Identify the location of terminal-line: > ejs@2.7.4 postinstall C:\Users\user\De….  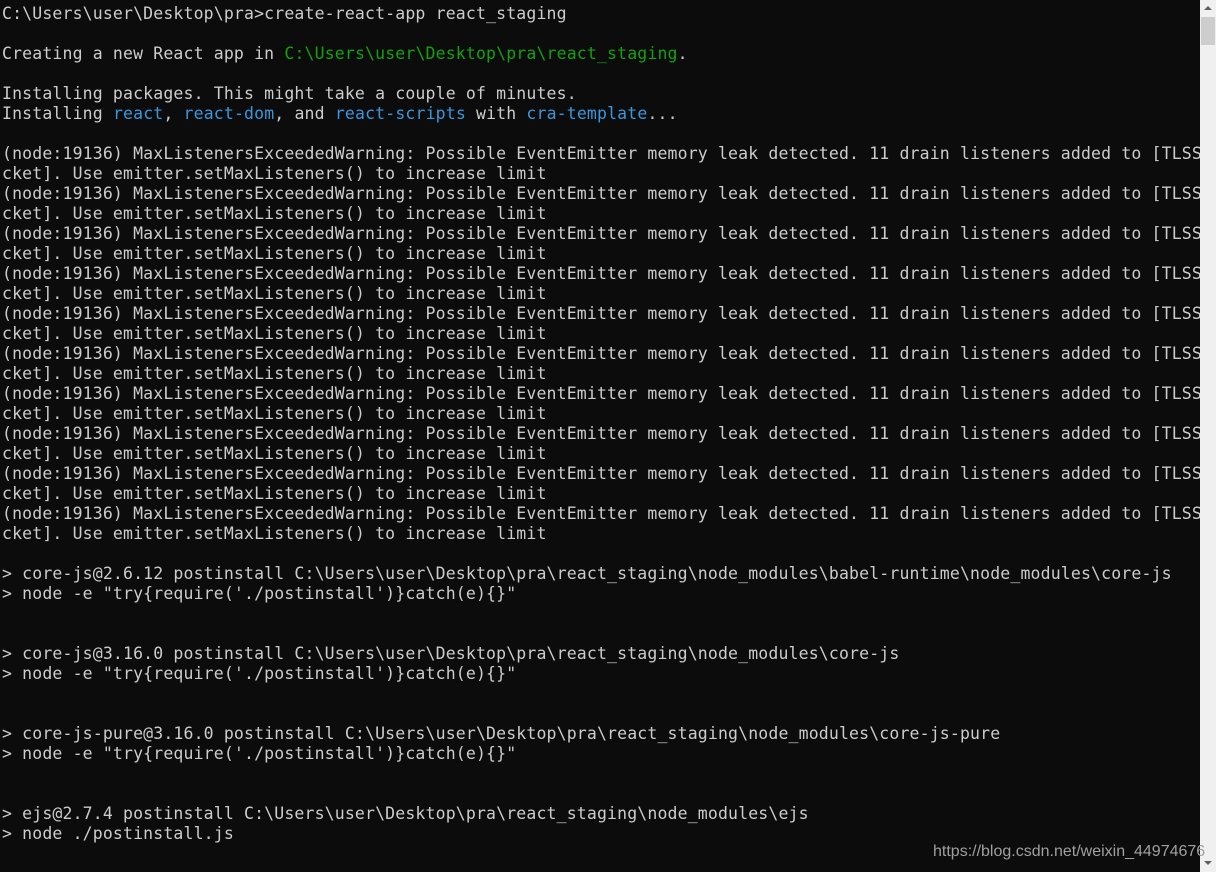
(601, 814).